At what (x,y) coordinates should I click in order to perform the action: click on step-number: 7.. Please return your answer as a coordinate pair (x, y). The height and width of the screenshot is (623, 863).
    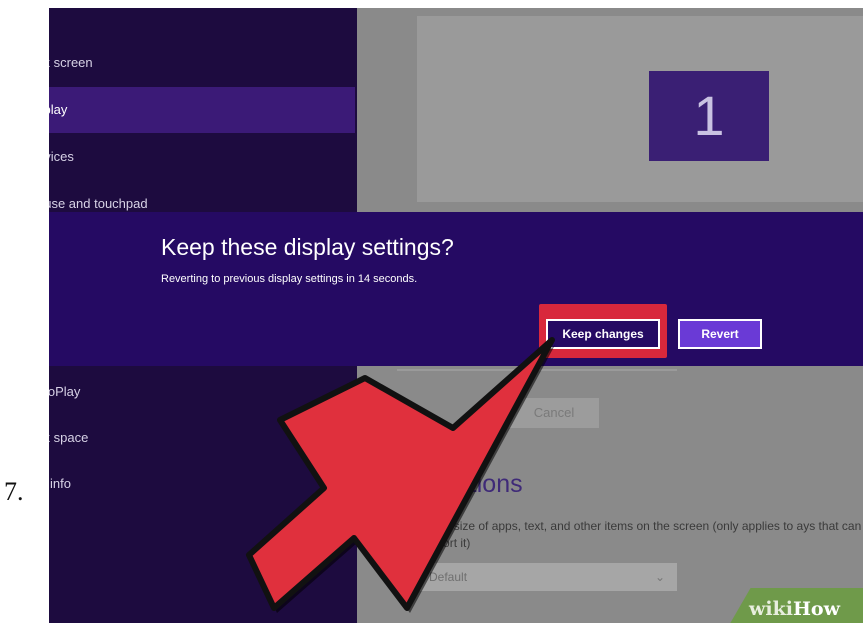
    Looking at the image, I should click on (14, 491).